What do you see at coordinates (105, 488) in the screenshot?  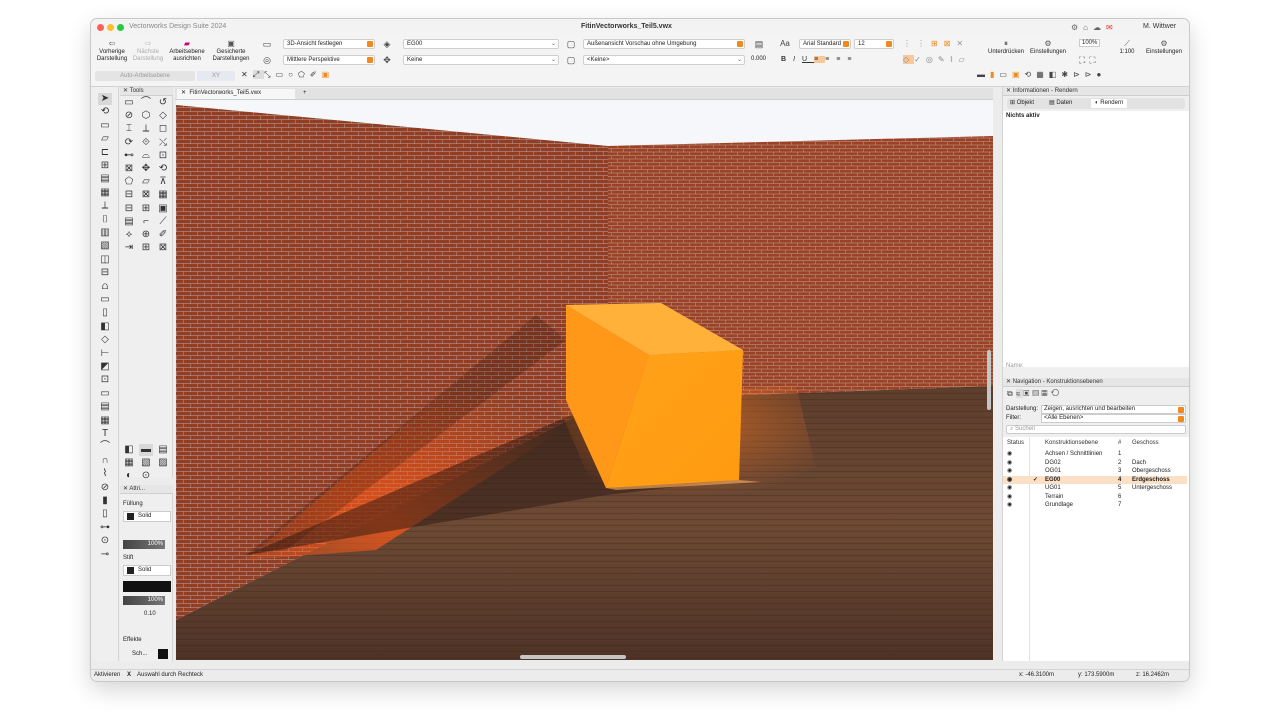 I see `basic-tool-icon: ⊘` at bounding box center [105, 488].